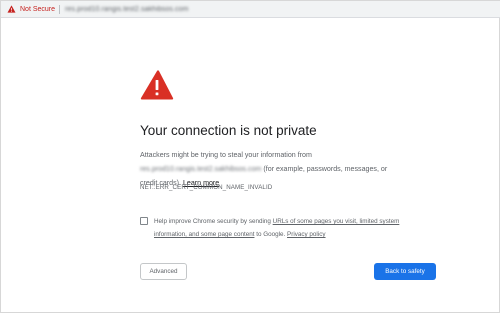 The height and width of the screenshot is (313, 500). Describe the element at coordinates (213, 221) in the screenshot. I see `opt-in-text-before: Help improve Chrome security by sending` at that location.